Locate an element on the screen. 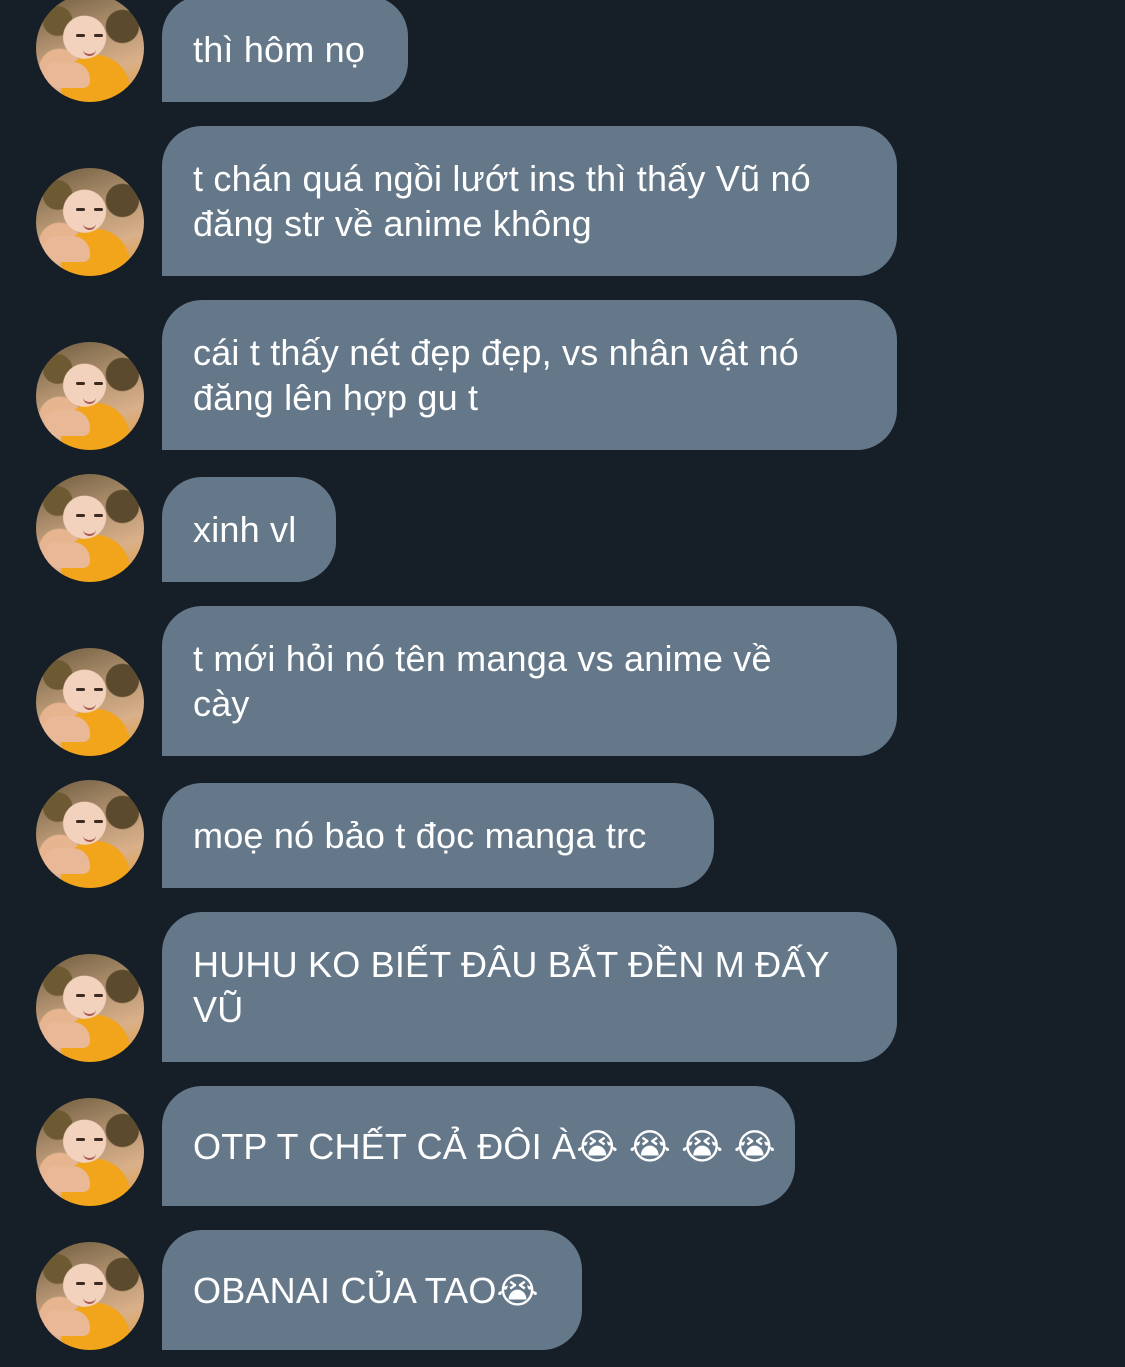 This screenshot has width=1125, height=1367. message-bubble: OBANAI CỦA TAO😭 is located at coordinates (372, 1290).